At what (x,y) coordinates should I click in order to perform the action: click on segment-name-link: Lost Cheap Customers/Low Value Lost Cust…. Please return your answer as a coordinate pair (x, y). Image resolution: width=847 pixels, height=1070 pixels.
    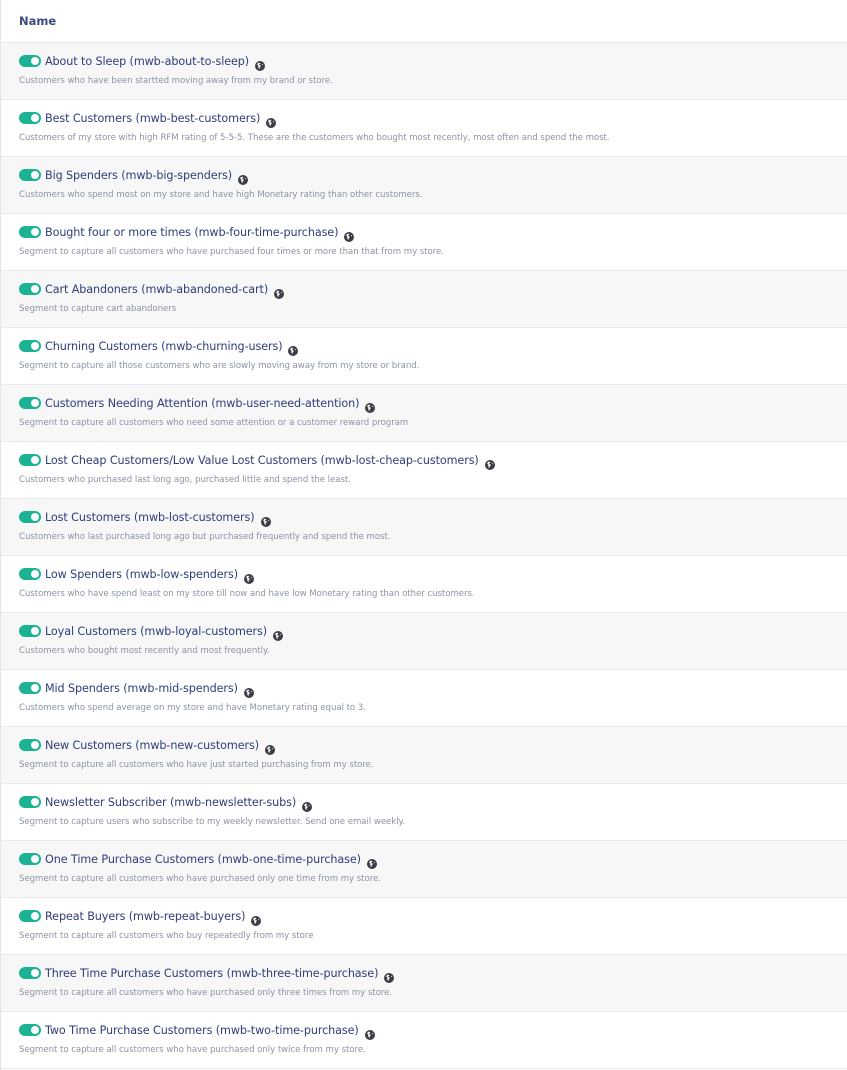
    Looking at the image, I should click on (262, 460).